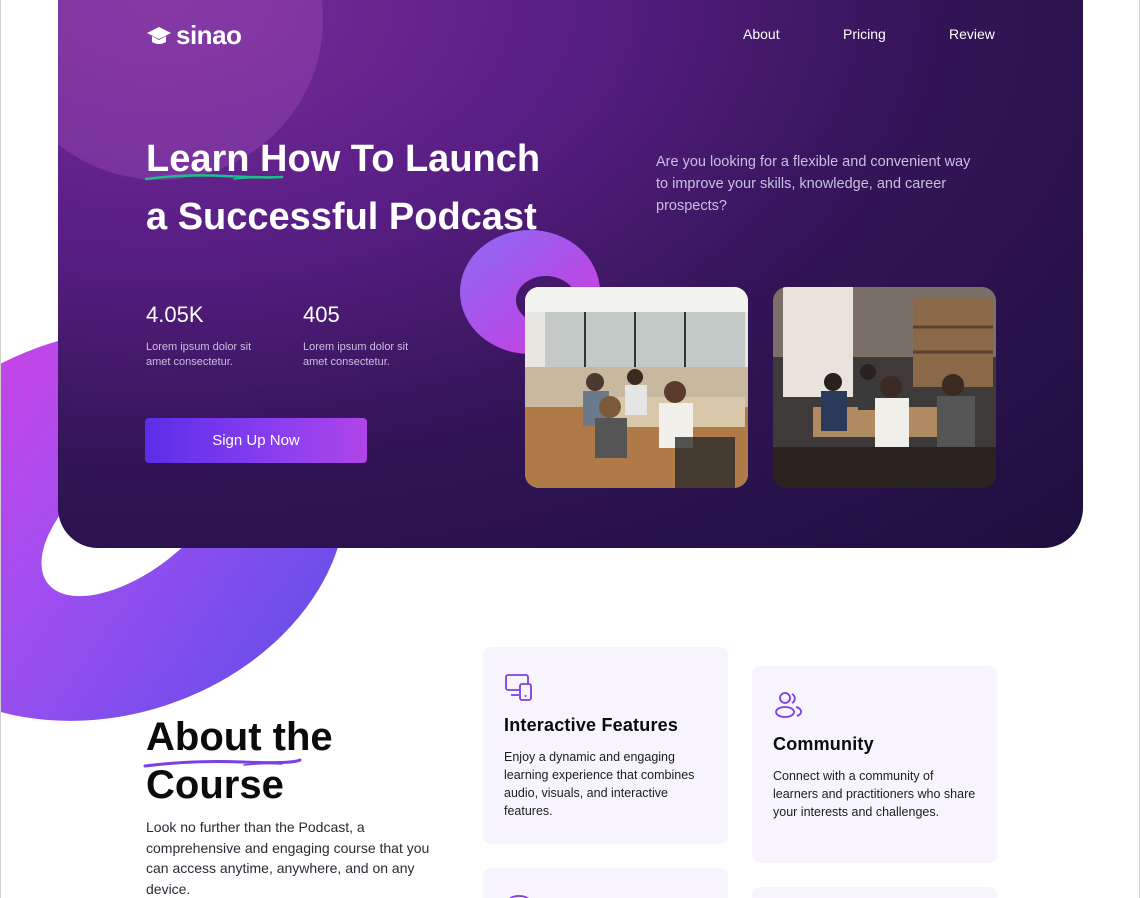 Image resolution: width=1140 pixels, height=898 pixels. What do you see at coordinates (239, 737) in the screenshot?
I see `about-title-line-1: About the` at bounding box center [239, 737].